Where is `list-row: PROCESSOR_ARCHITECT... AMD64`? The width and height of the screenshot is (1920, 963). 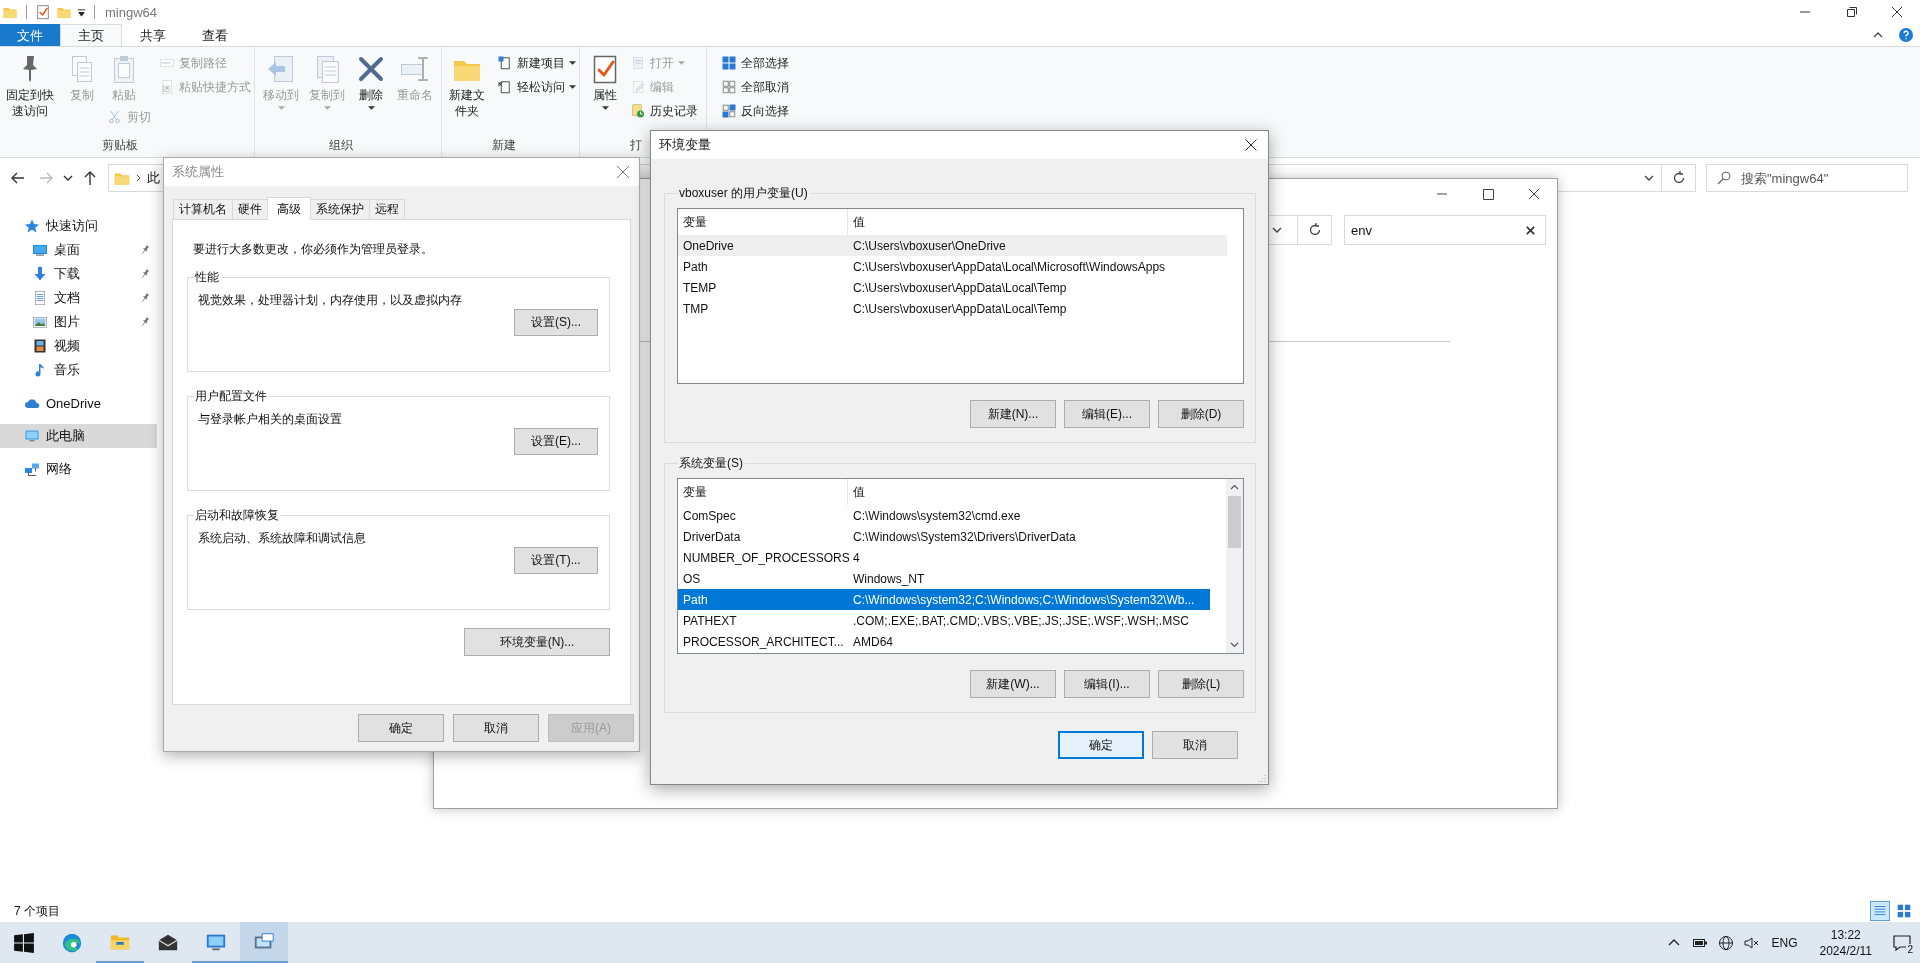
list-row: PROCESSOR_ARCHITECT... AMD64 is located at coordinates (944, 641).